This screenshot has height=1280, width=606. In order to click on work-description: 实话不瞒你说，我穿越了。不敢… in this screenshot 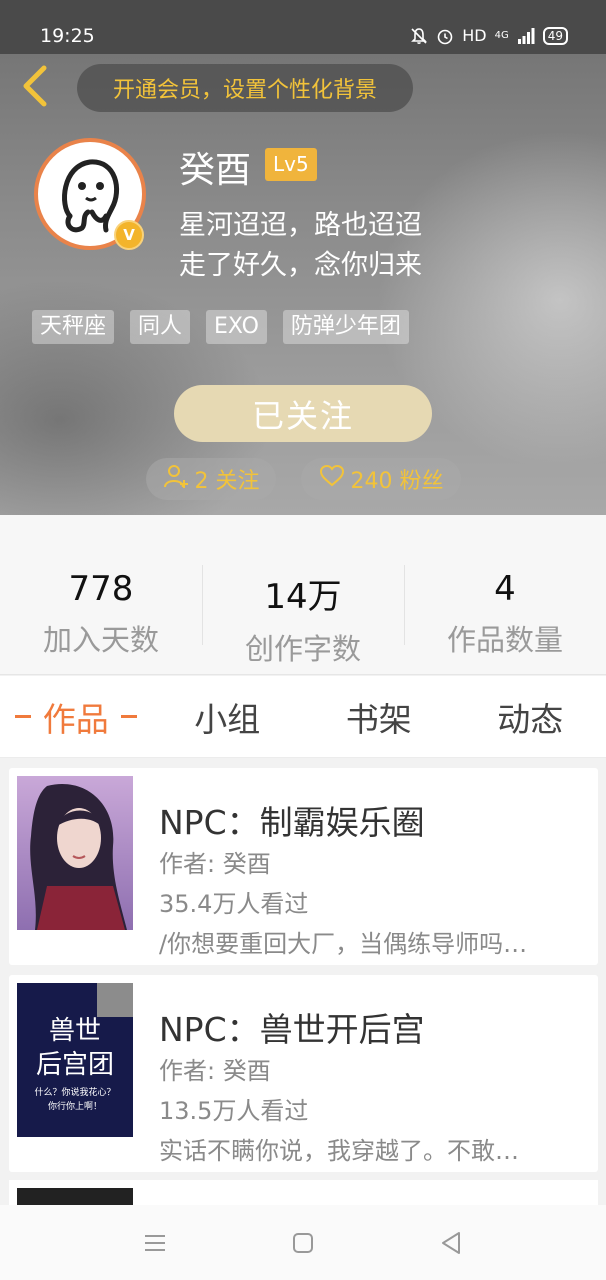, I will do `click(339, 1151)`.